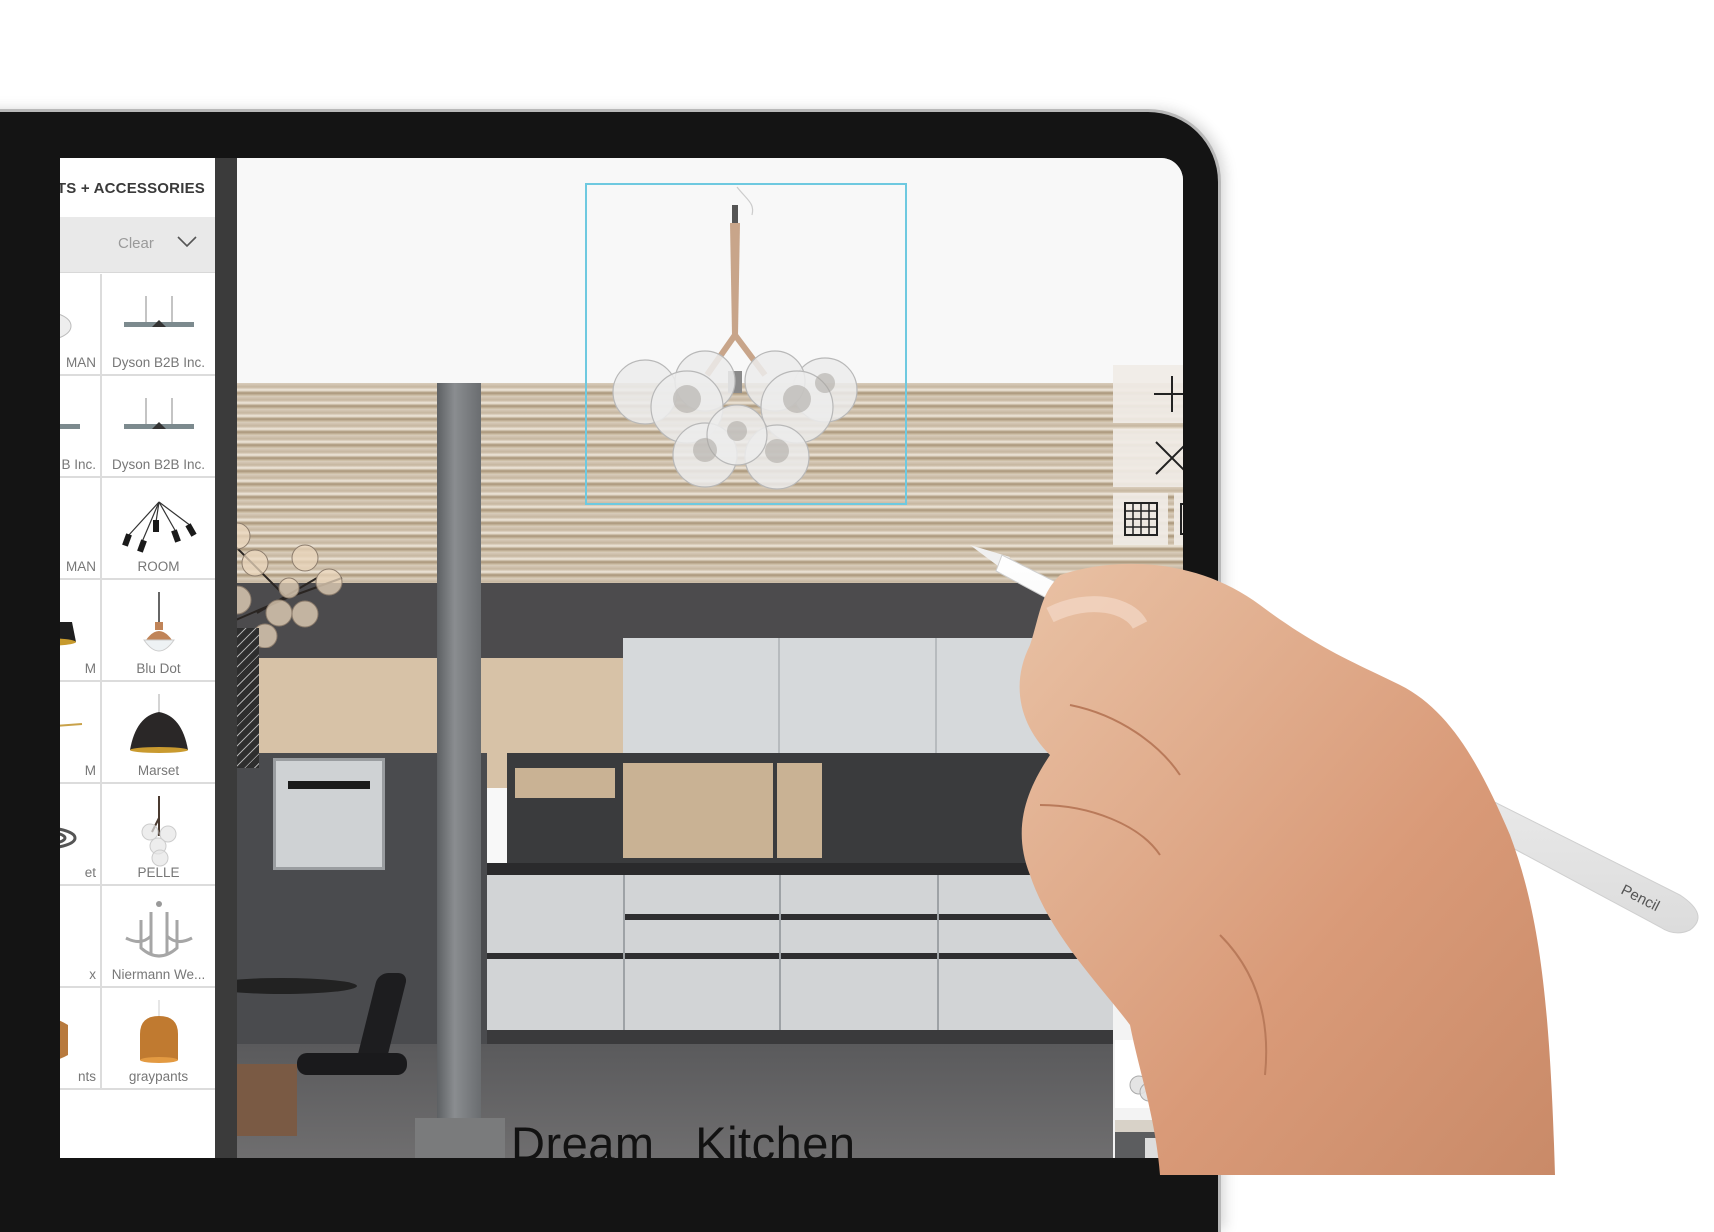 The image size is (1714, 1232). I want to click on chair-seat, so click(352, 1064).